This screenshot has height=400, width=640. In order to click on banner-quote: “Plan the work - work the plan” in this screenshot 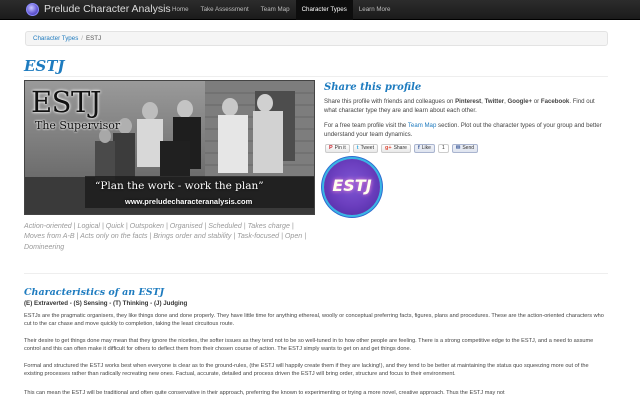, I will do `click(179, 186)`.